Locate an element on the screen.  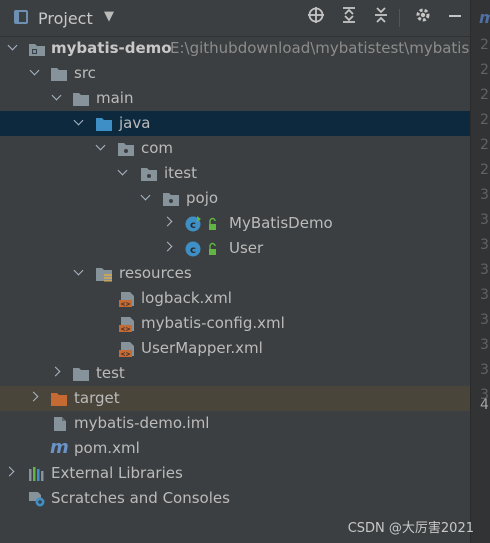
class-icon: c is located at coordinates (200, 249).